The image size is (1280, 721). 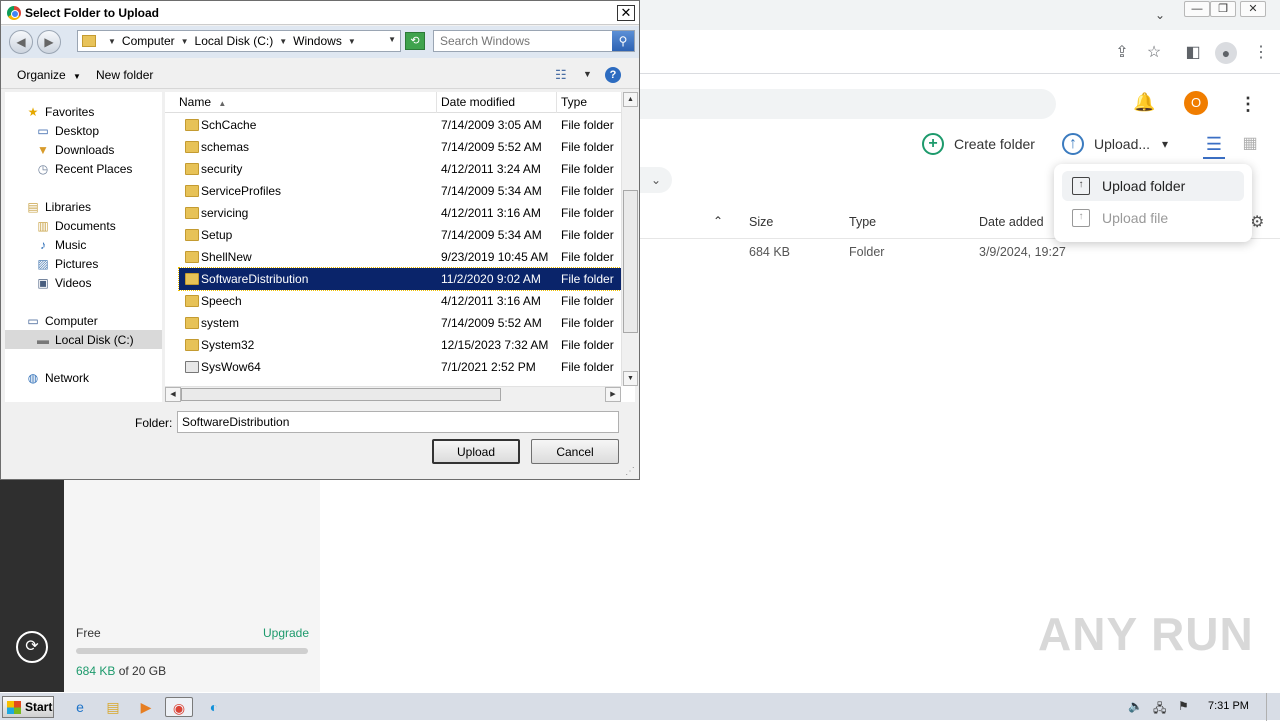 What do you see at coordinates (1159, 709) in the screenshot?
I see `network-tray-icon: 🖧` at bounding box center [1159, 709].